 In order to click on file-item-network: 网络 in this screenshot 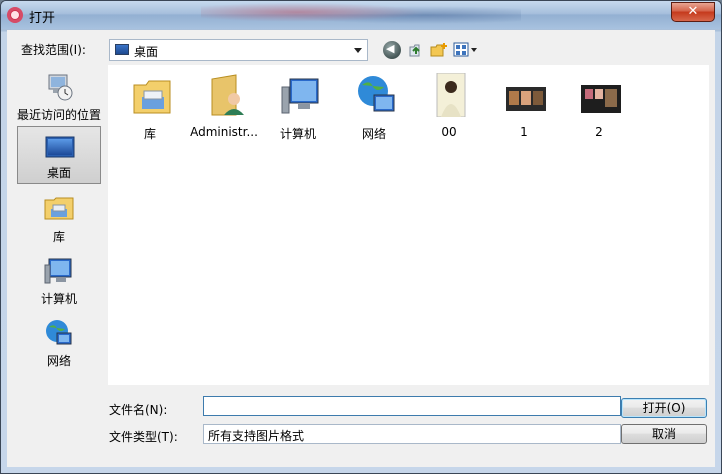, I will do `click(374, 106)`.